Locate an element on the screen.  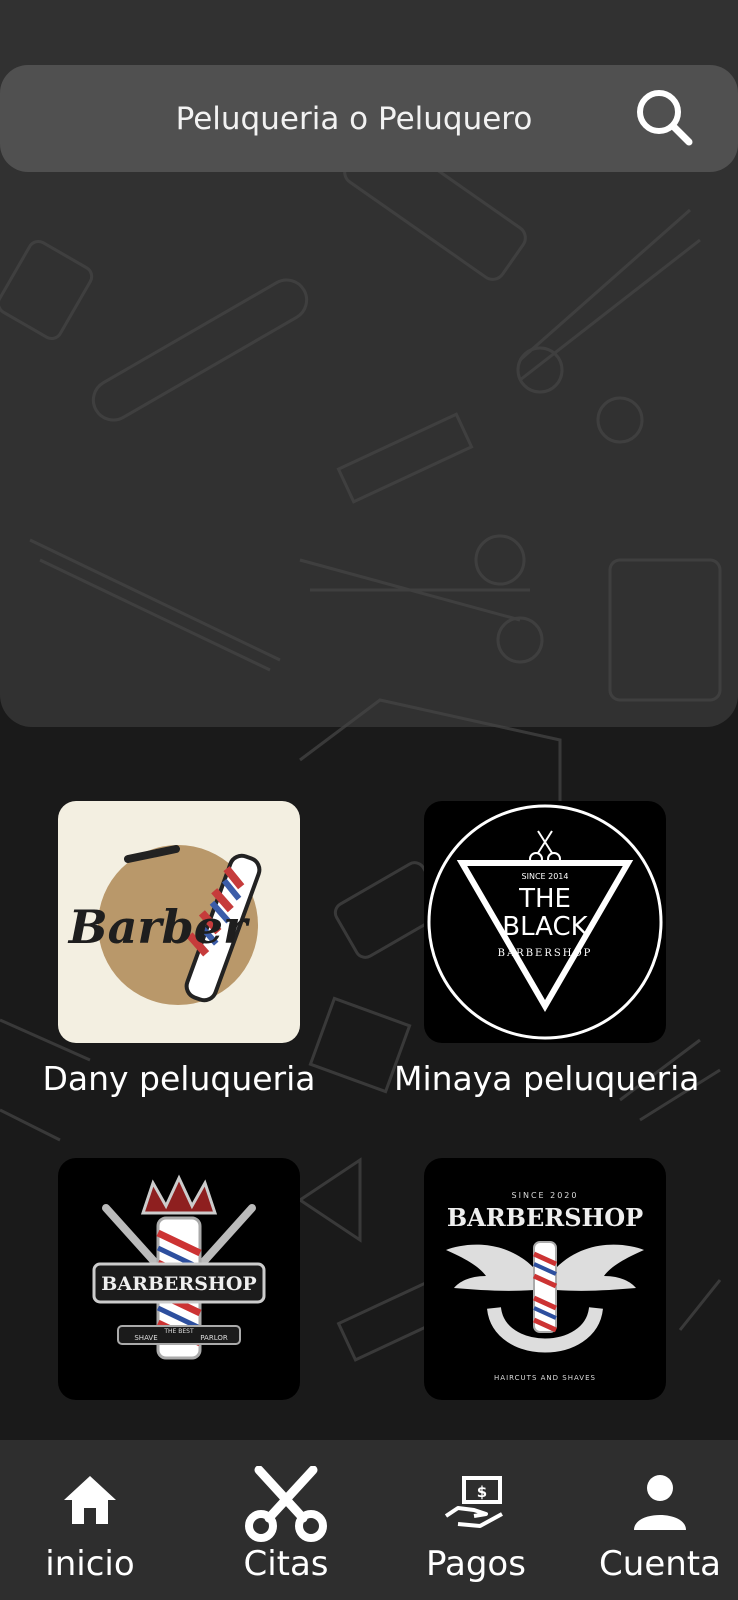
nav-item-citas: Citas is located at coordinates (286, 1520).